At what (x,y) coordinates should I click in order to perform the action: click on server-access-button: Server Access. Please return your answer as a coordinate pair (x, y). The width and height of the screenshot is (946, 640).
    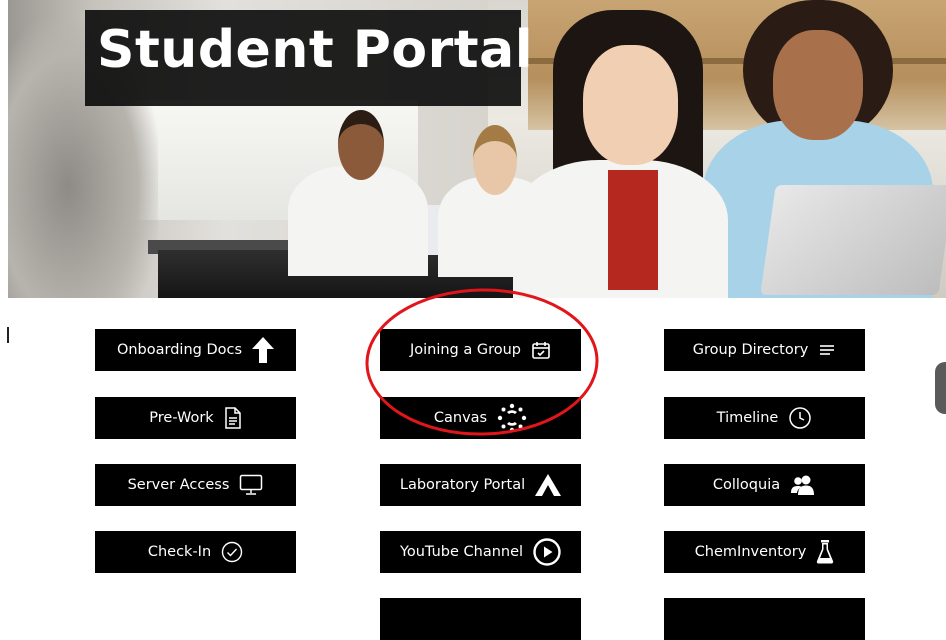
    Looking at the image, I should click on (195, 485).